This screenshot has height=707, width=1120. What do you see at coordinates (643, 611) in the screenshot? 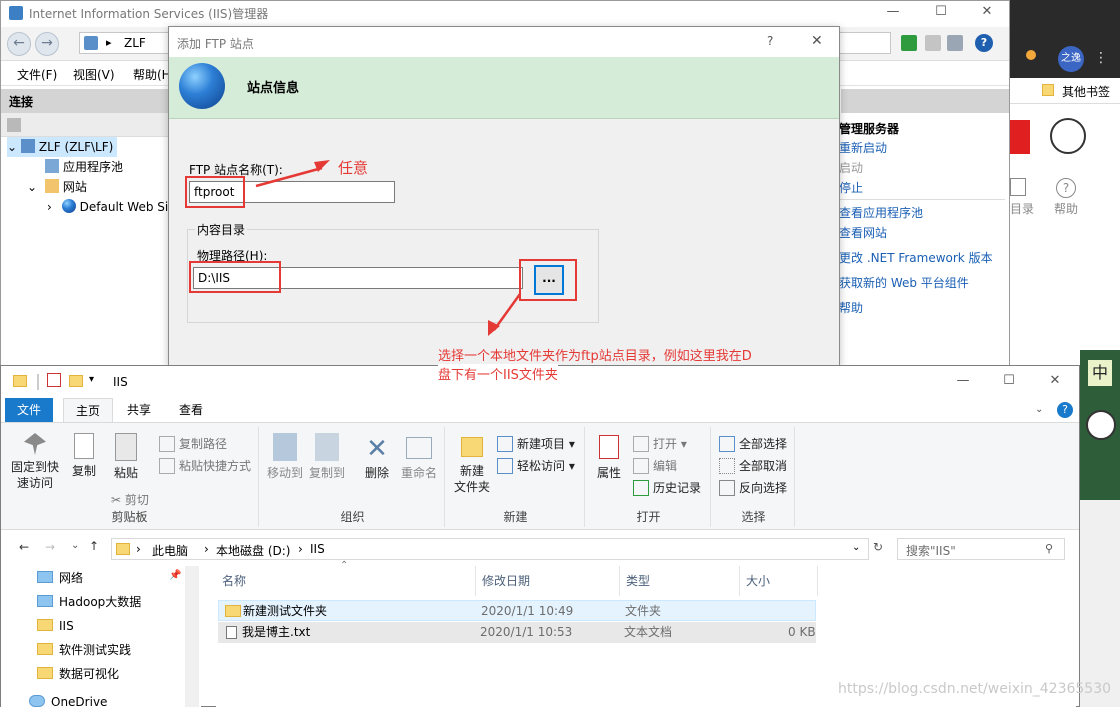
I see `file-type: 文件夹` at bounding box center [643, 611].